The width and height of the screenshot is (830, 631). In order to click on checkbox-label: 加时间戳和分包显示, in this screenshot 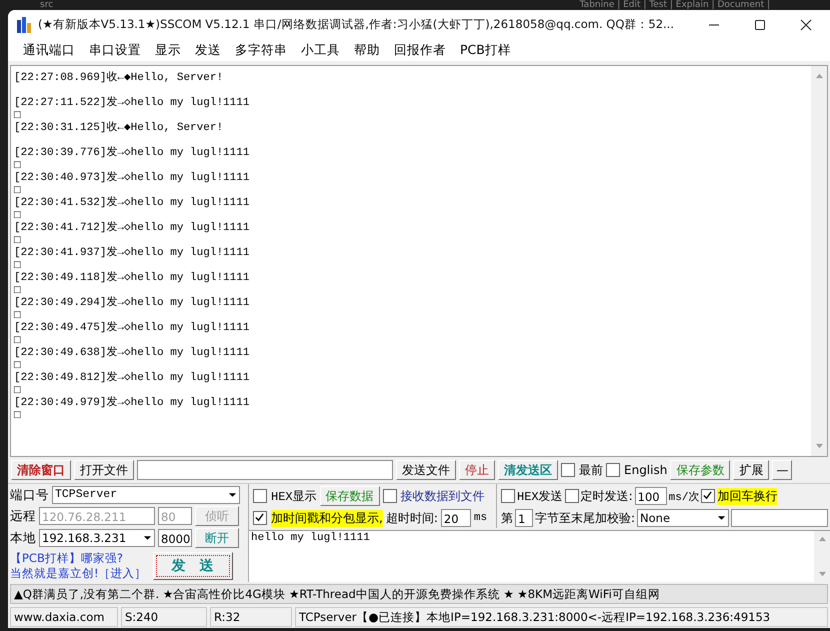, I will do `click(327, 518)`.